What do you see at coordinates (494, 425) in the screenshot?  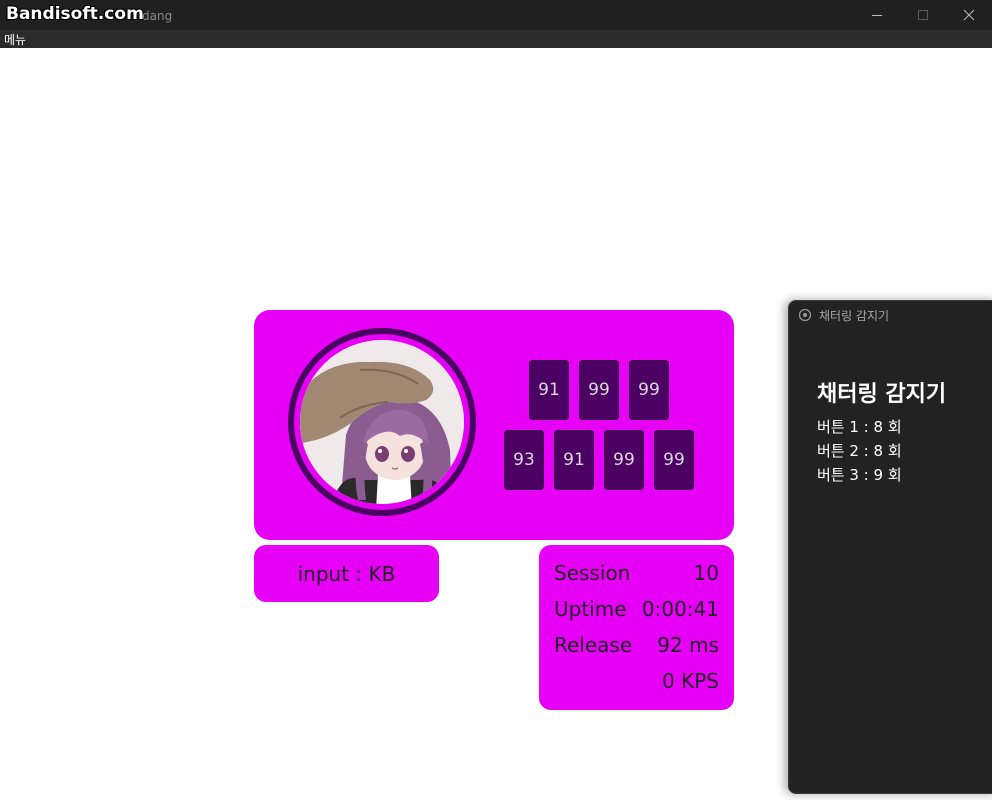 I see `main-panel: 91 99 99 93 91 99 99` at bounding box center [494, 425].